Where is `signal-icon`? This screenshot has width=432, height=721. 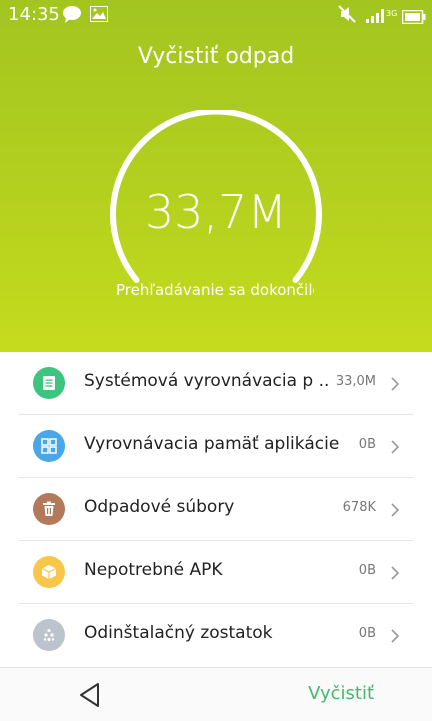 signal-icon is located at coordinates (376, 17).